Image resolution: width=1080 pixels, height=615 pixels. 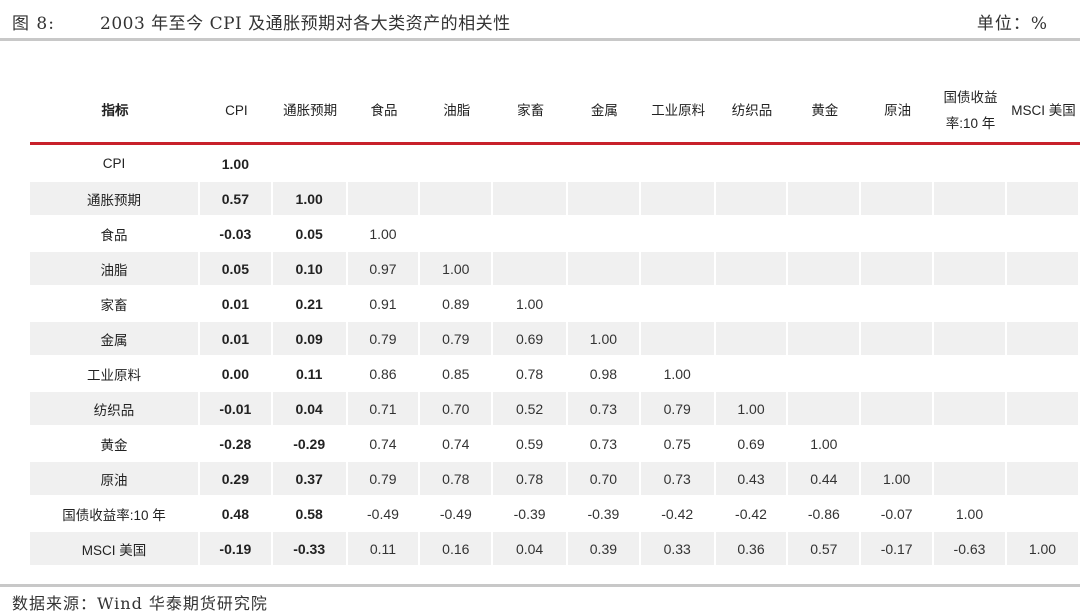 I want to click on column-header: 国债收益率:10 年, so click(x=970, y=112).